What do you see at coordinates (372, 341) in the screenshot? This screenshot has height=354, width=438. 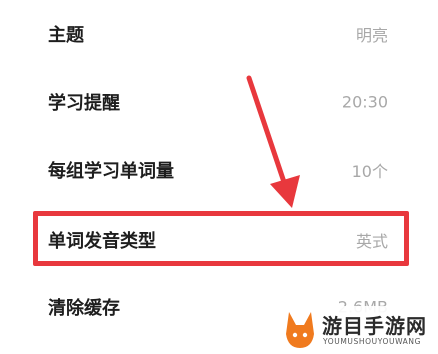 I see `watermark-url: YOUMUSHOUYOUWANG` at bounding box center [372, 341].